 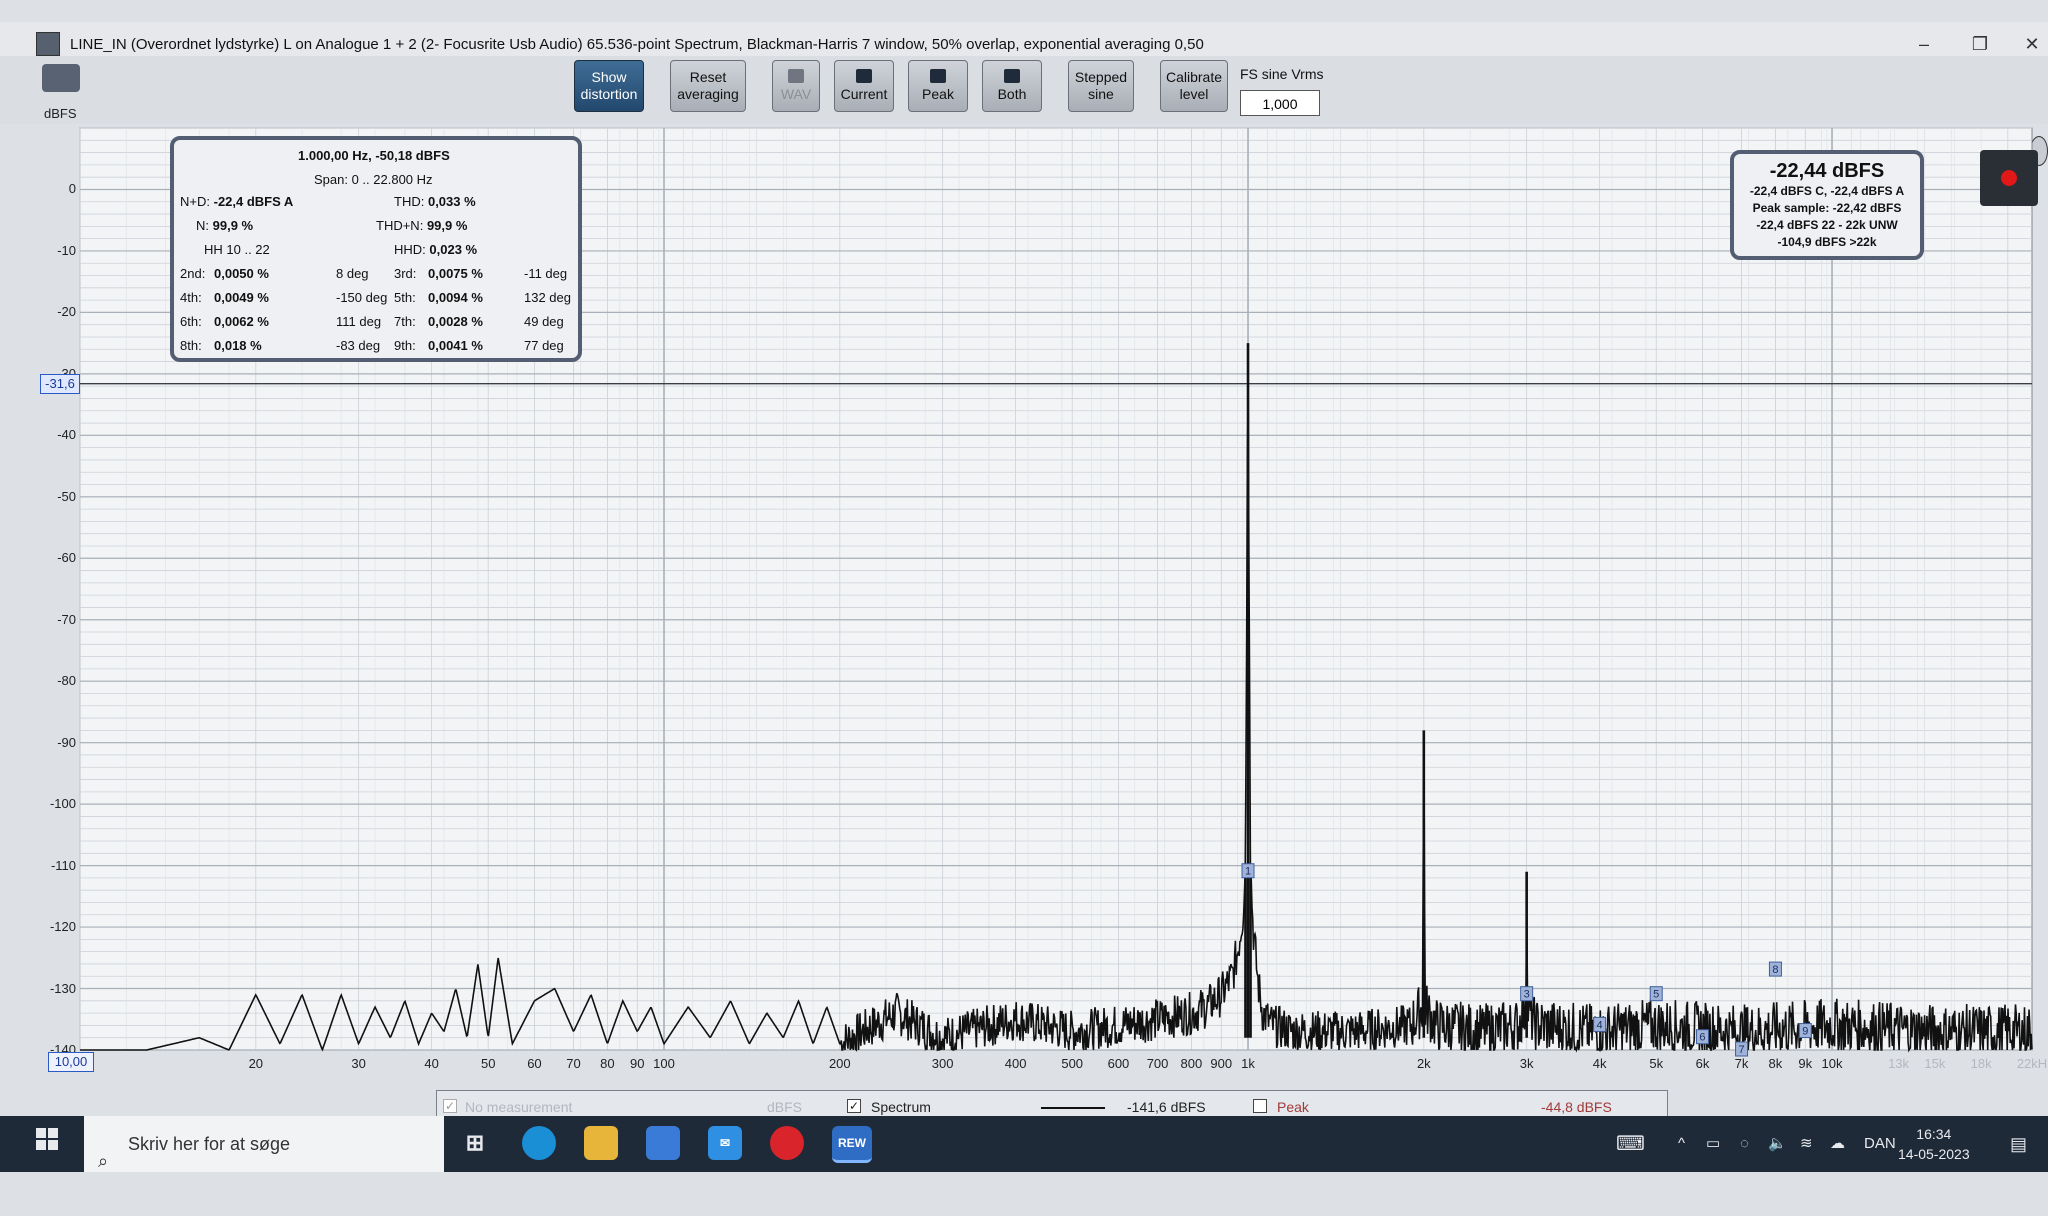 What do you see at coordinates (1260, 1106) in the screenshot?
I see `peak-checkbox` at bounding box center [1260, 1106].